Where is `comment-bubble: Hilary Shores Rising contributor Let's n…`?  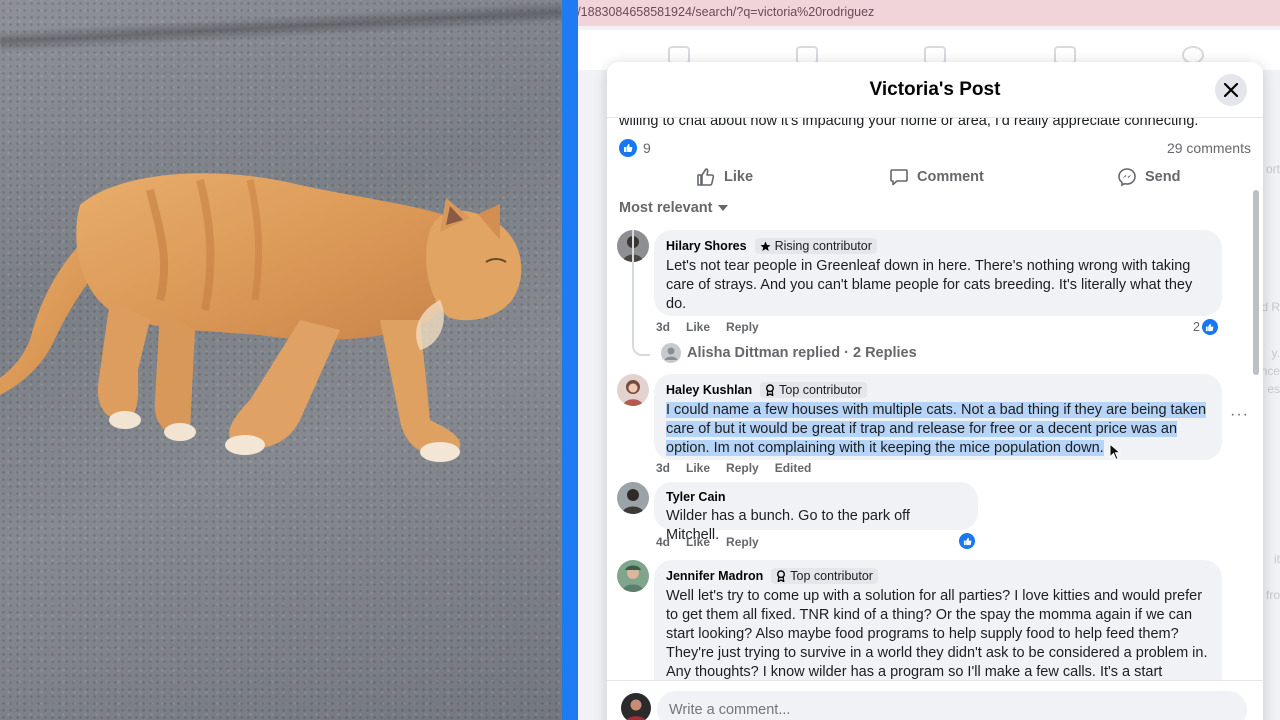
comment-bubble: Hilary Shores Rising contributor Let's n… is located at coordinates (938, 273).